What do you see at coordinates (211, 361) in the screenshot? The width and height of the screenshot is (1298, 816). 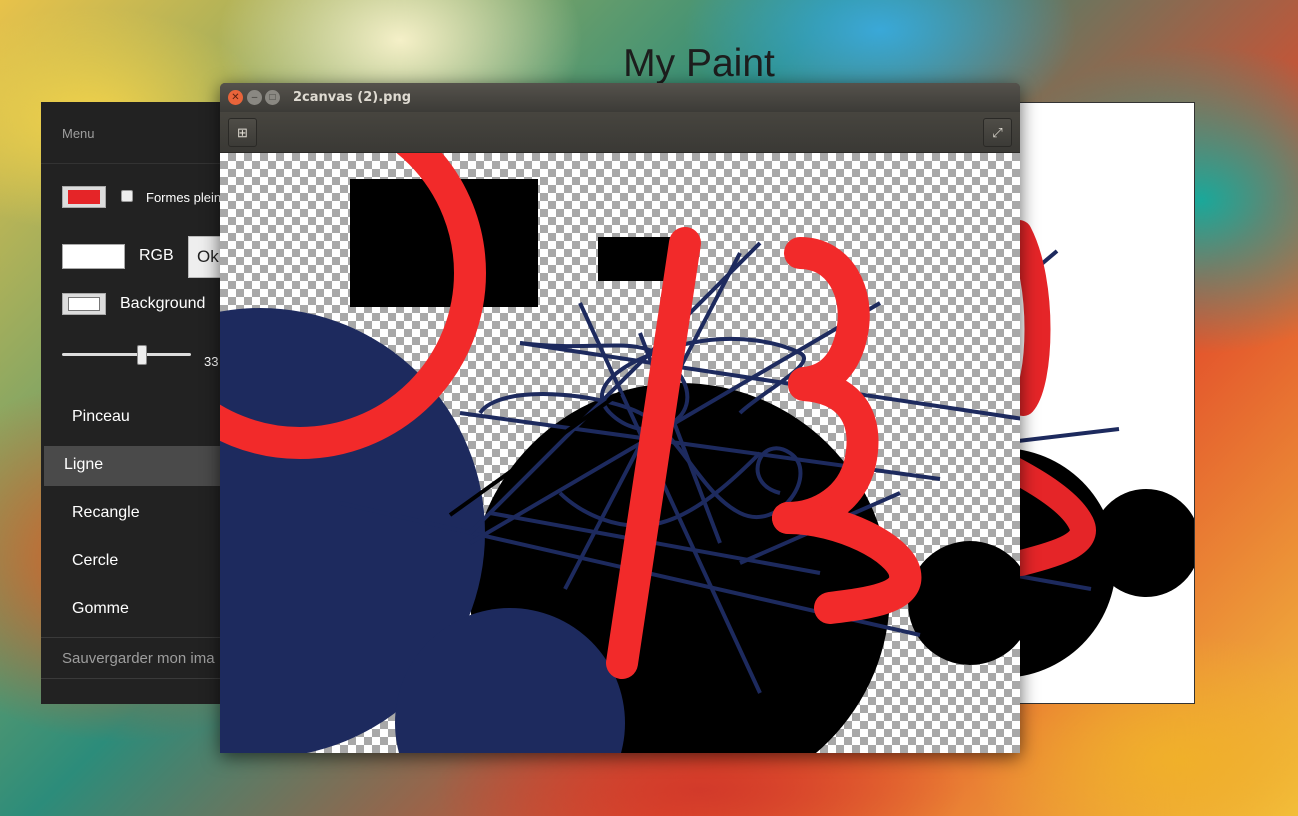 I see `size-value: 33` at bounding box center [211, 361].